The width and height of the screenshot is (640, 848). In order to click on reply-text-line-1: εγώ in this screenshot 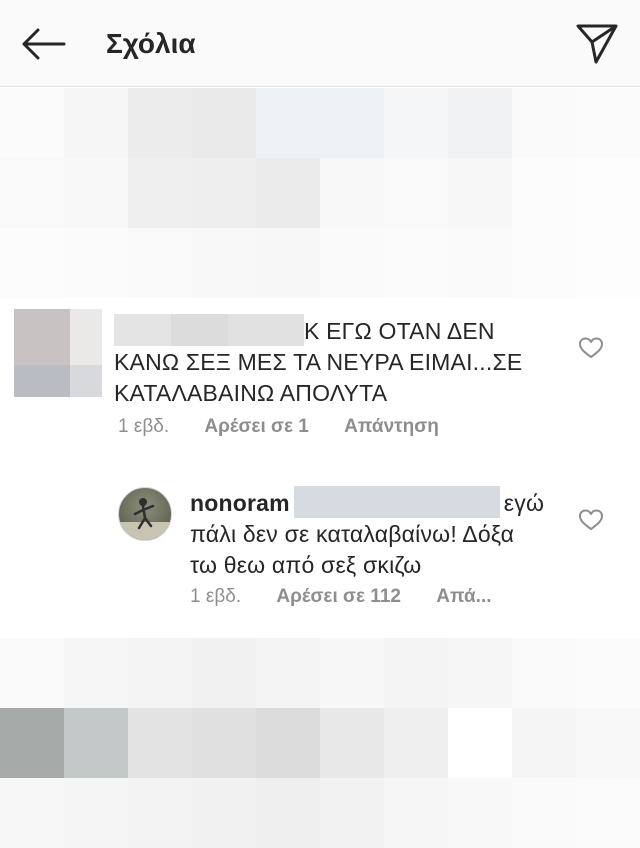, I will do `click(524, 503)`.